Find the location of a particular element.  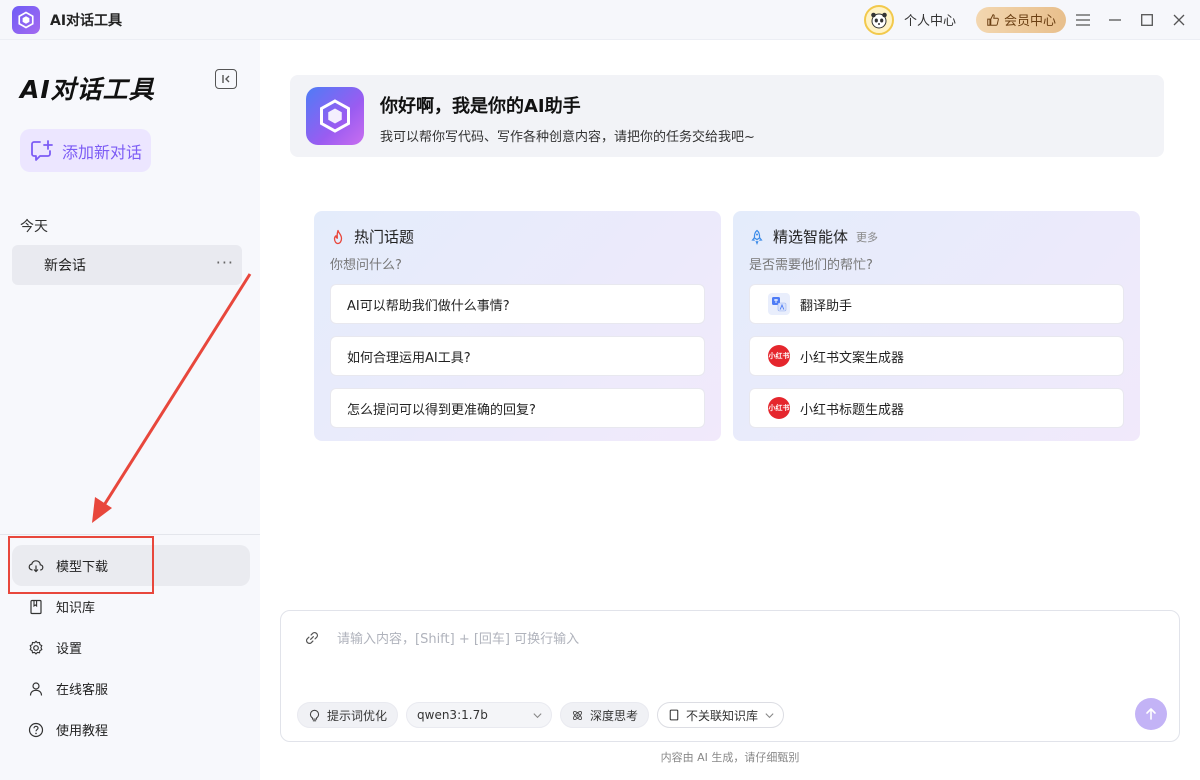

sidebar-item-tutorial: 使用教程 is located at coordinates (131, 729).